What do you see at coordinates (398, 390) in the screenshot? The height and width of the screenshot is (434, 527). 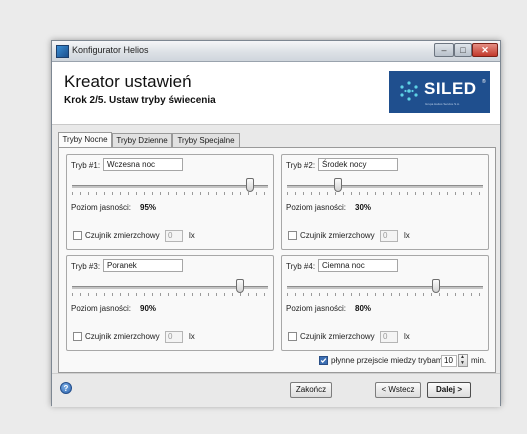 I see `back-button: < Wstecz` at bounding box center [398, 390].